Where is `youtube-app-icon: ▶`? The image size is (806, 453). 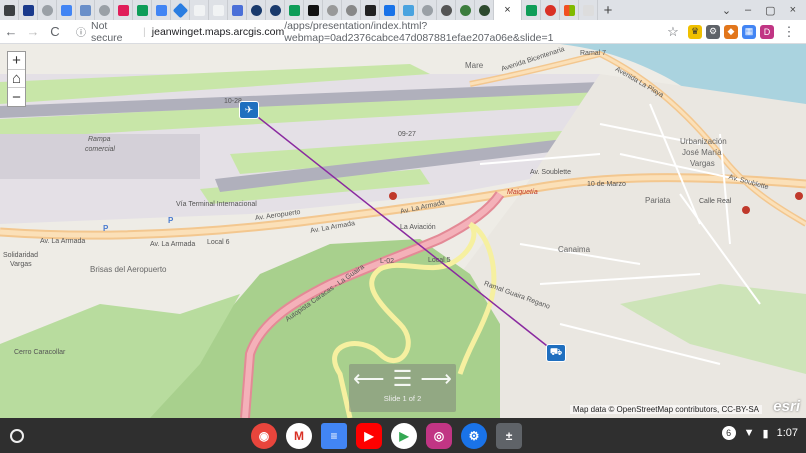 youtube-app-icon: ▶ is located at coordinates (369, 436).